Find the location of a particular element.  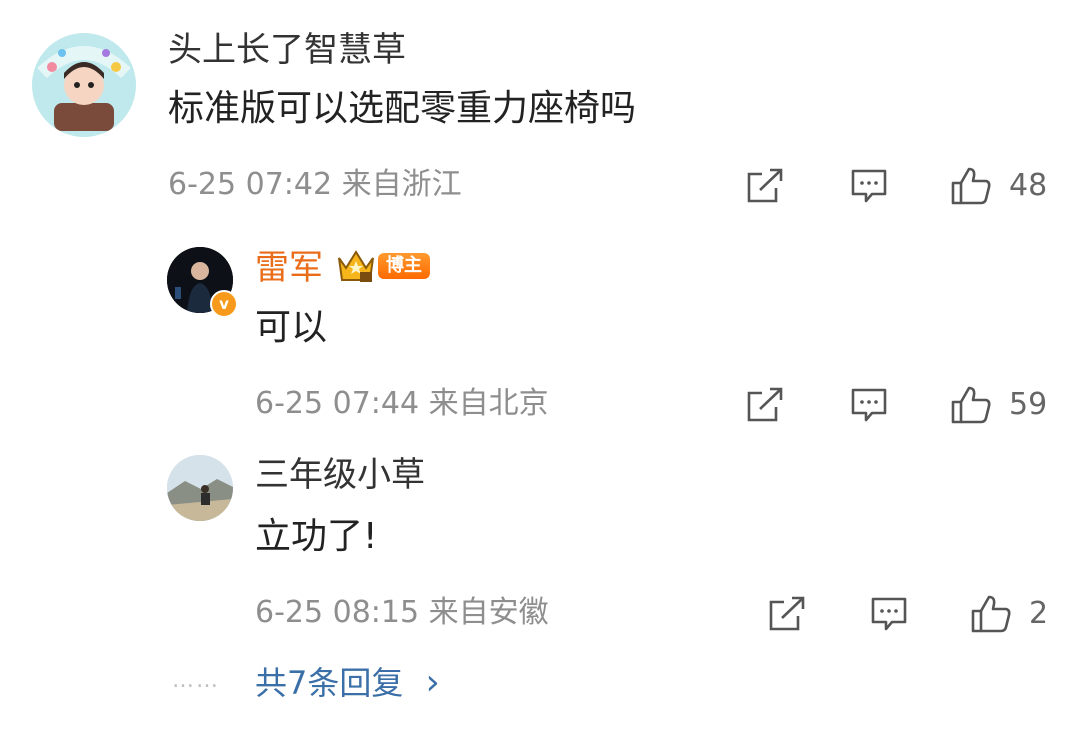

like-count: 2 is located at coordinates (1039, 613).